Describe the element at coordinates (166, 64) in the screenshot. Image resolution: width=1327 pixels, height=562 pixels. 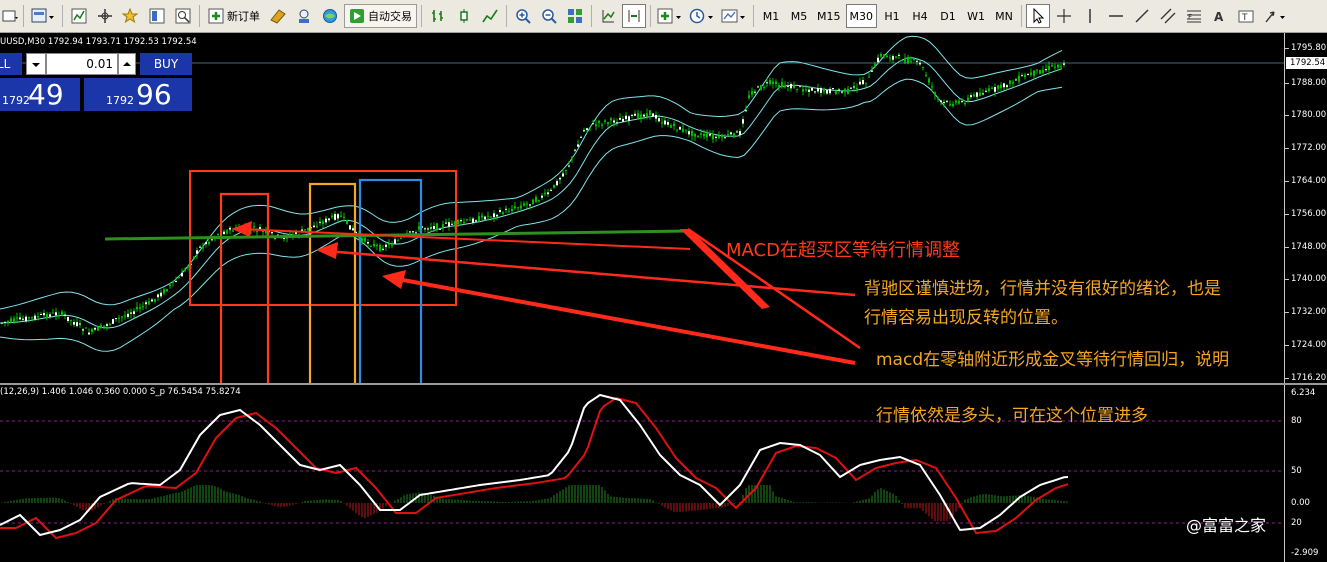
I see `buy-button: BUY` at that location.